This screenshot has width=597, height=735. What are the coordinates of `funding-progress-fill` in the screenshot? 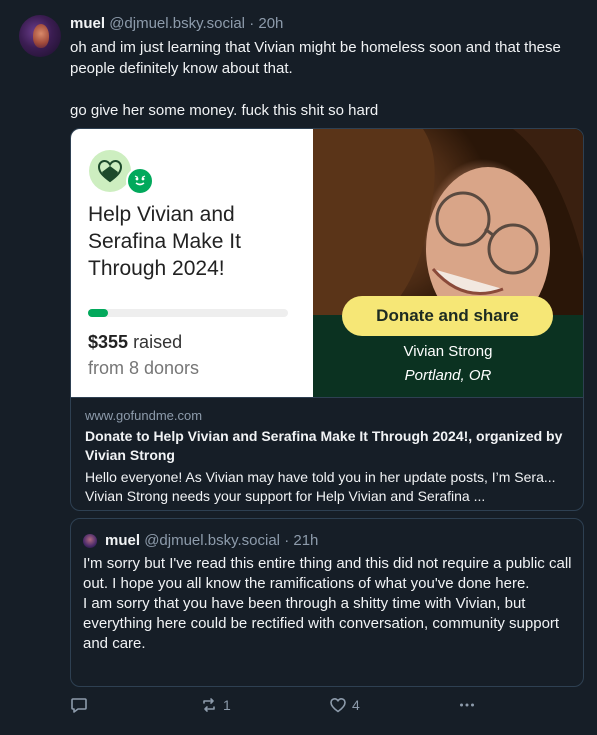 It's located at (98, 313).